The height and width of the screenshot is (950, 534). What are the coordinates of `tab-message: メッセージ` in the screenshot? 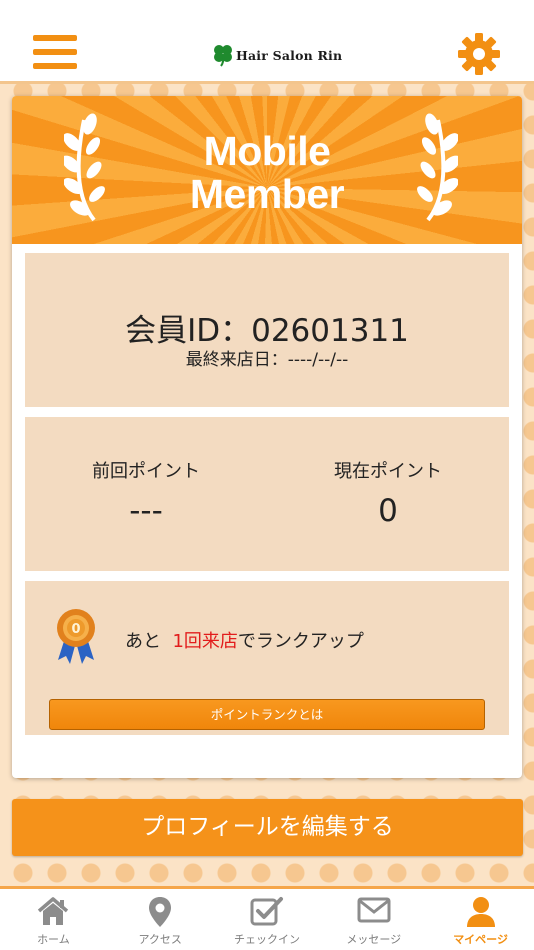 It's located at (373, 919).